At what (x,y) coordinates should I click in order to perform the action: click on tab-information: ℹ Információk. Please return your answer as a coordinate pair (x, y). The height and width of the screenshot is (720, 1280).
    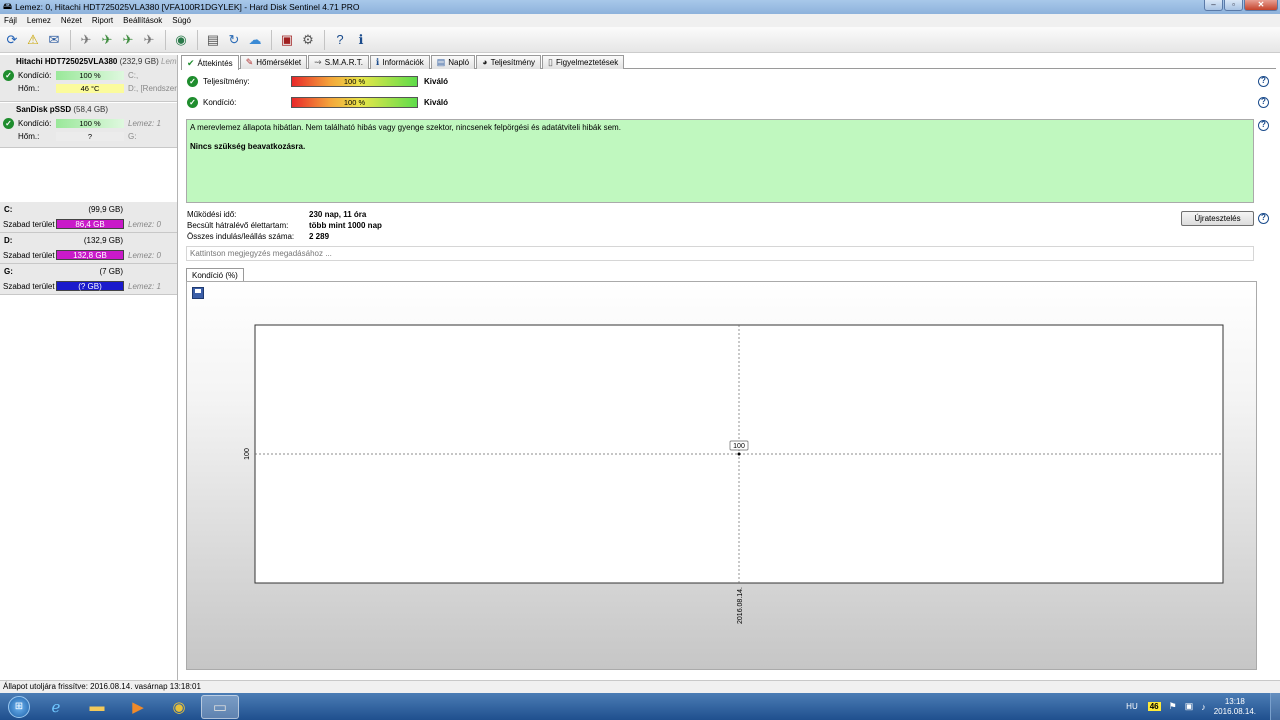
    Looking at the image, I should click on (399, 62).